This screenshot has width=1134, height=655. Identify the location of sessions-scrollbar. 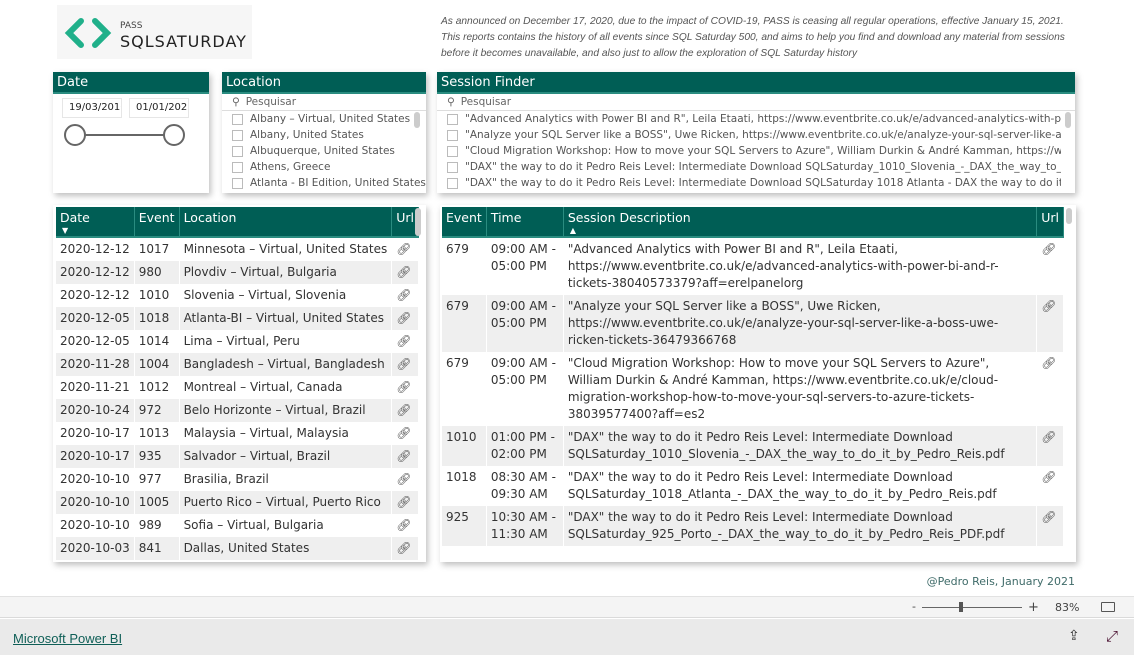
(1069, 216).